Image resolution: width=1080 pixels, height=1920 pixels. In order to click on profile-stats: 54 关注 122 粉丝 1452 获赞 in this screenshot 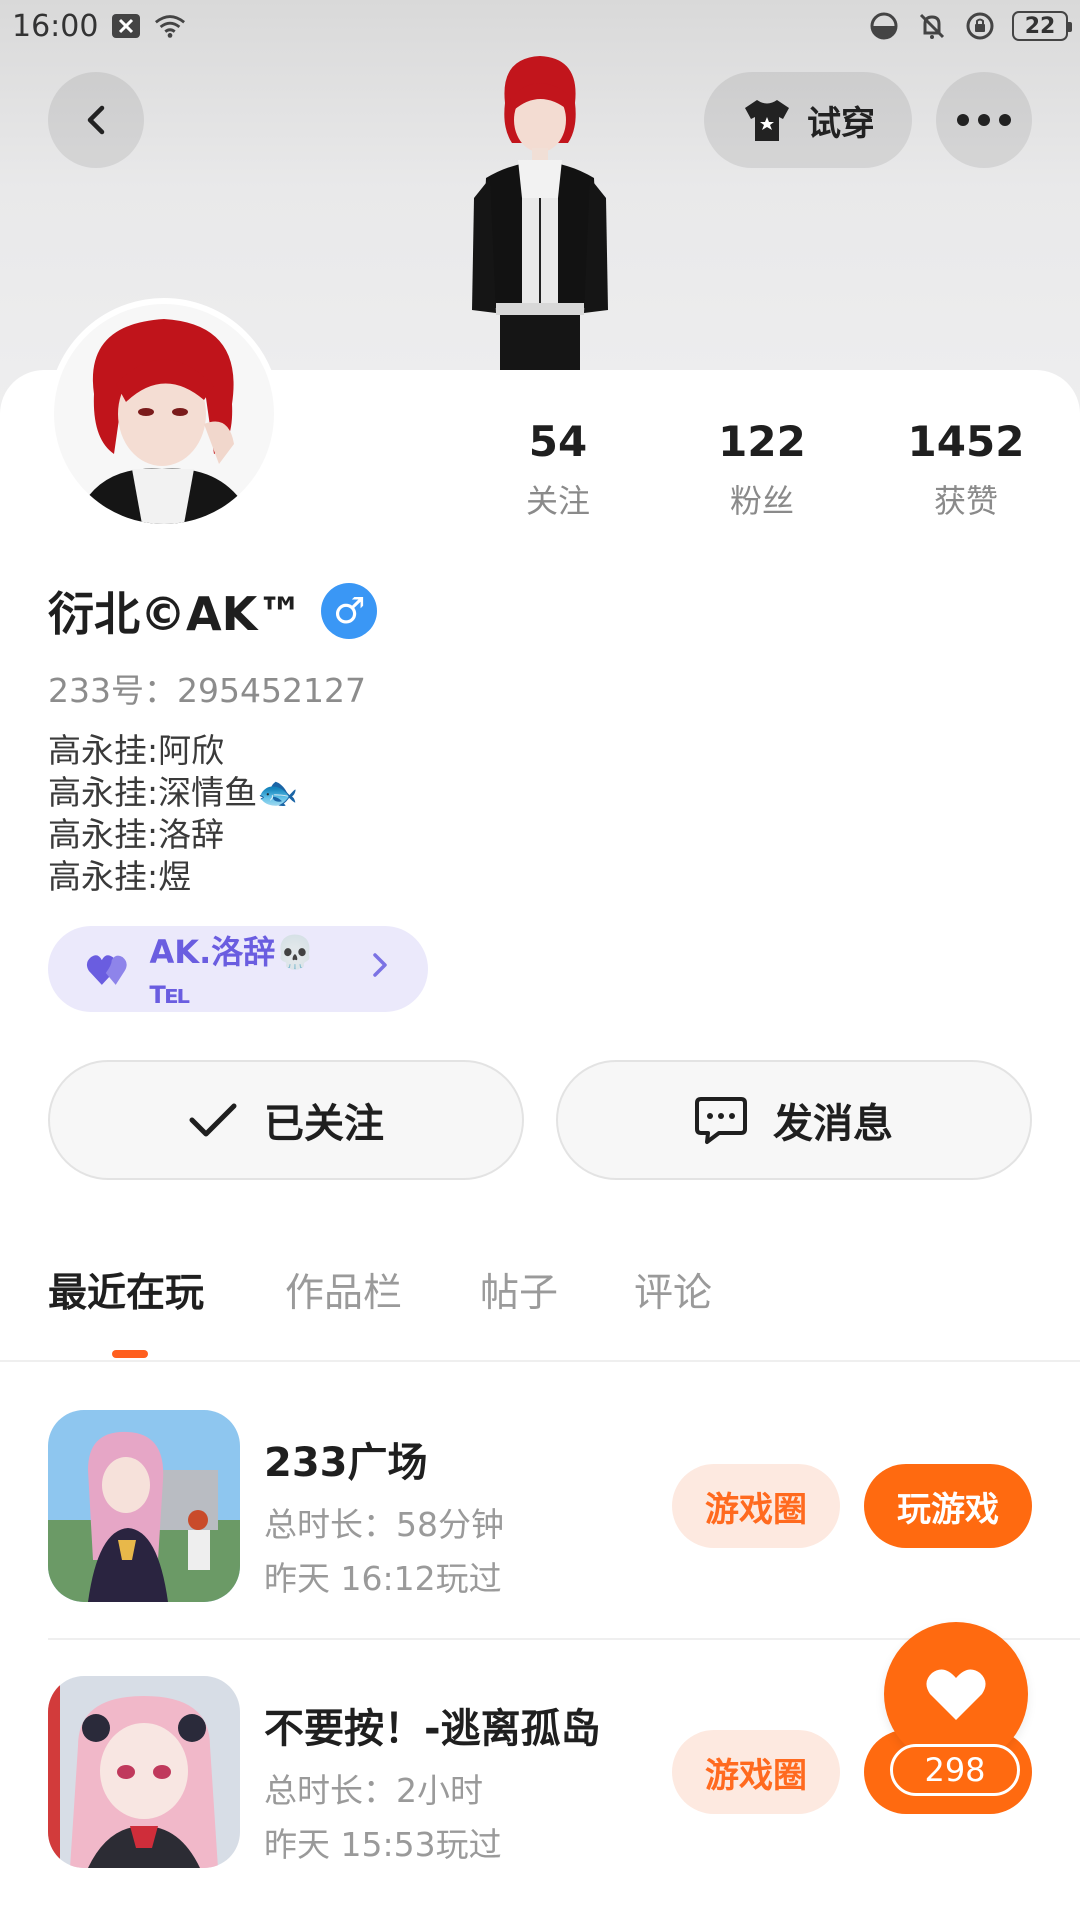, I will do `click(540, 469)`.